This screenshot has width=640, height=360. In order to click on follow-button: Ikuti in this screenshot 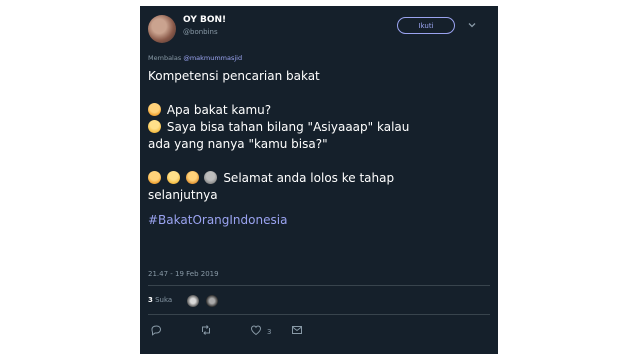, I will do `click(426, 25)`.